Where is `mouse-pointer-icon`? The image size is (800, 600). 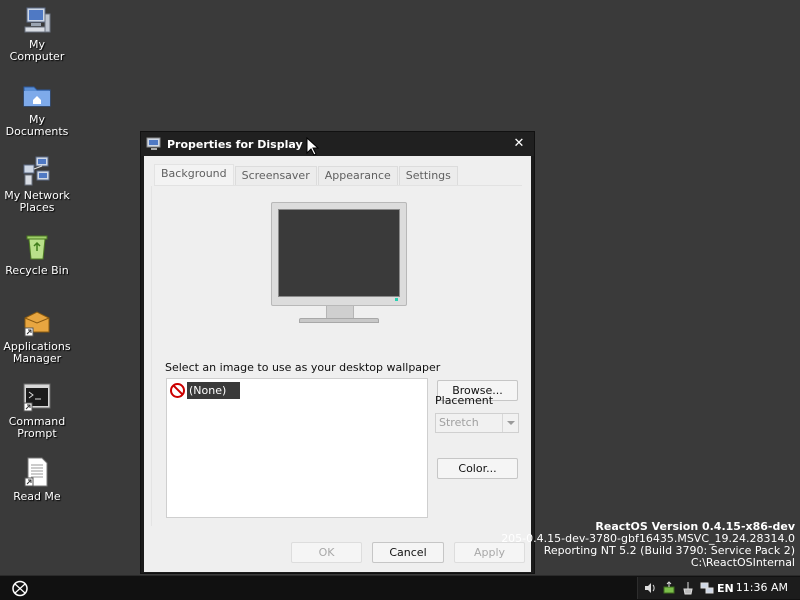 mouse-pointer-icon is located at coordinates (313, 146).